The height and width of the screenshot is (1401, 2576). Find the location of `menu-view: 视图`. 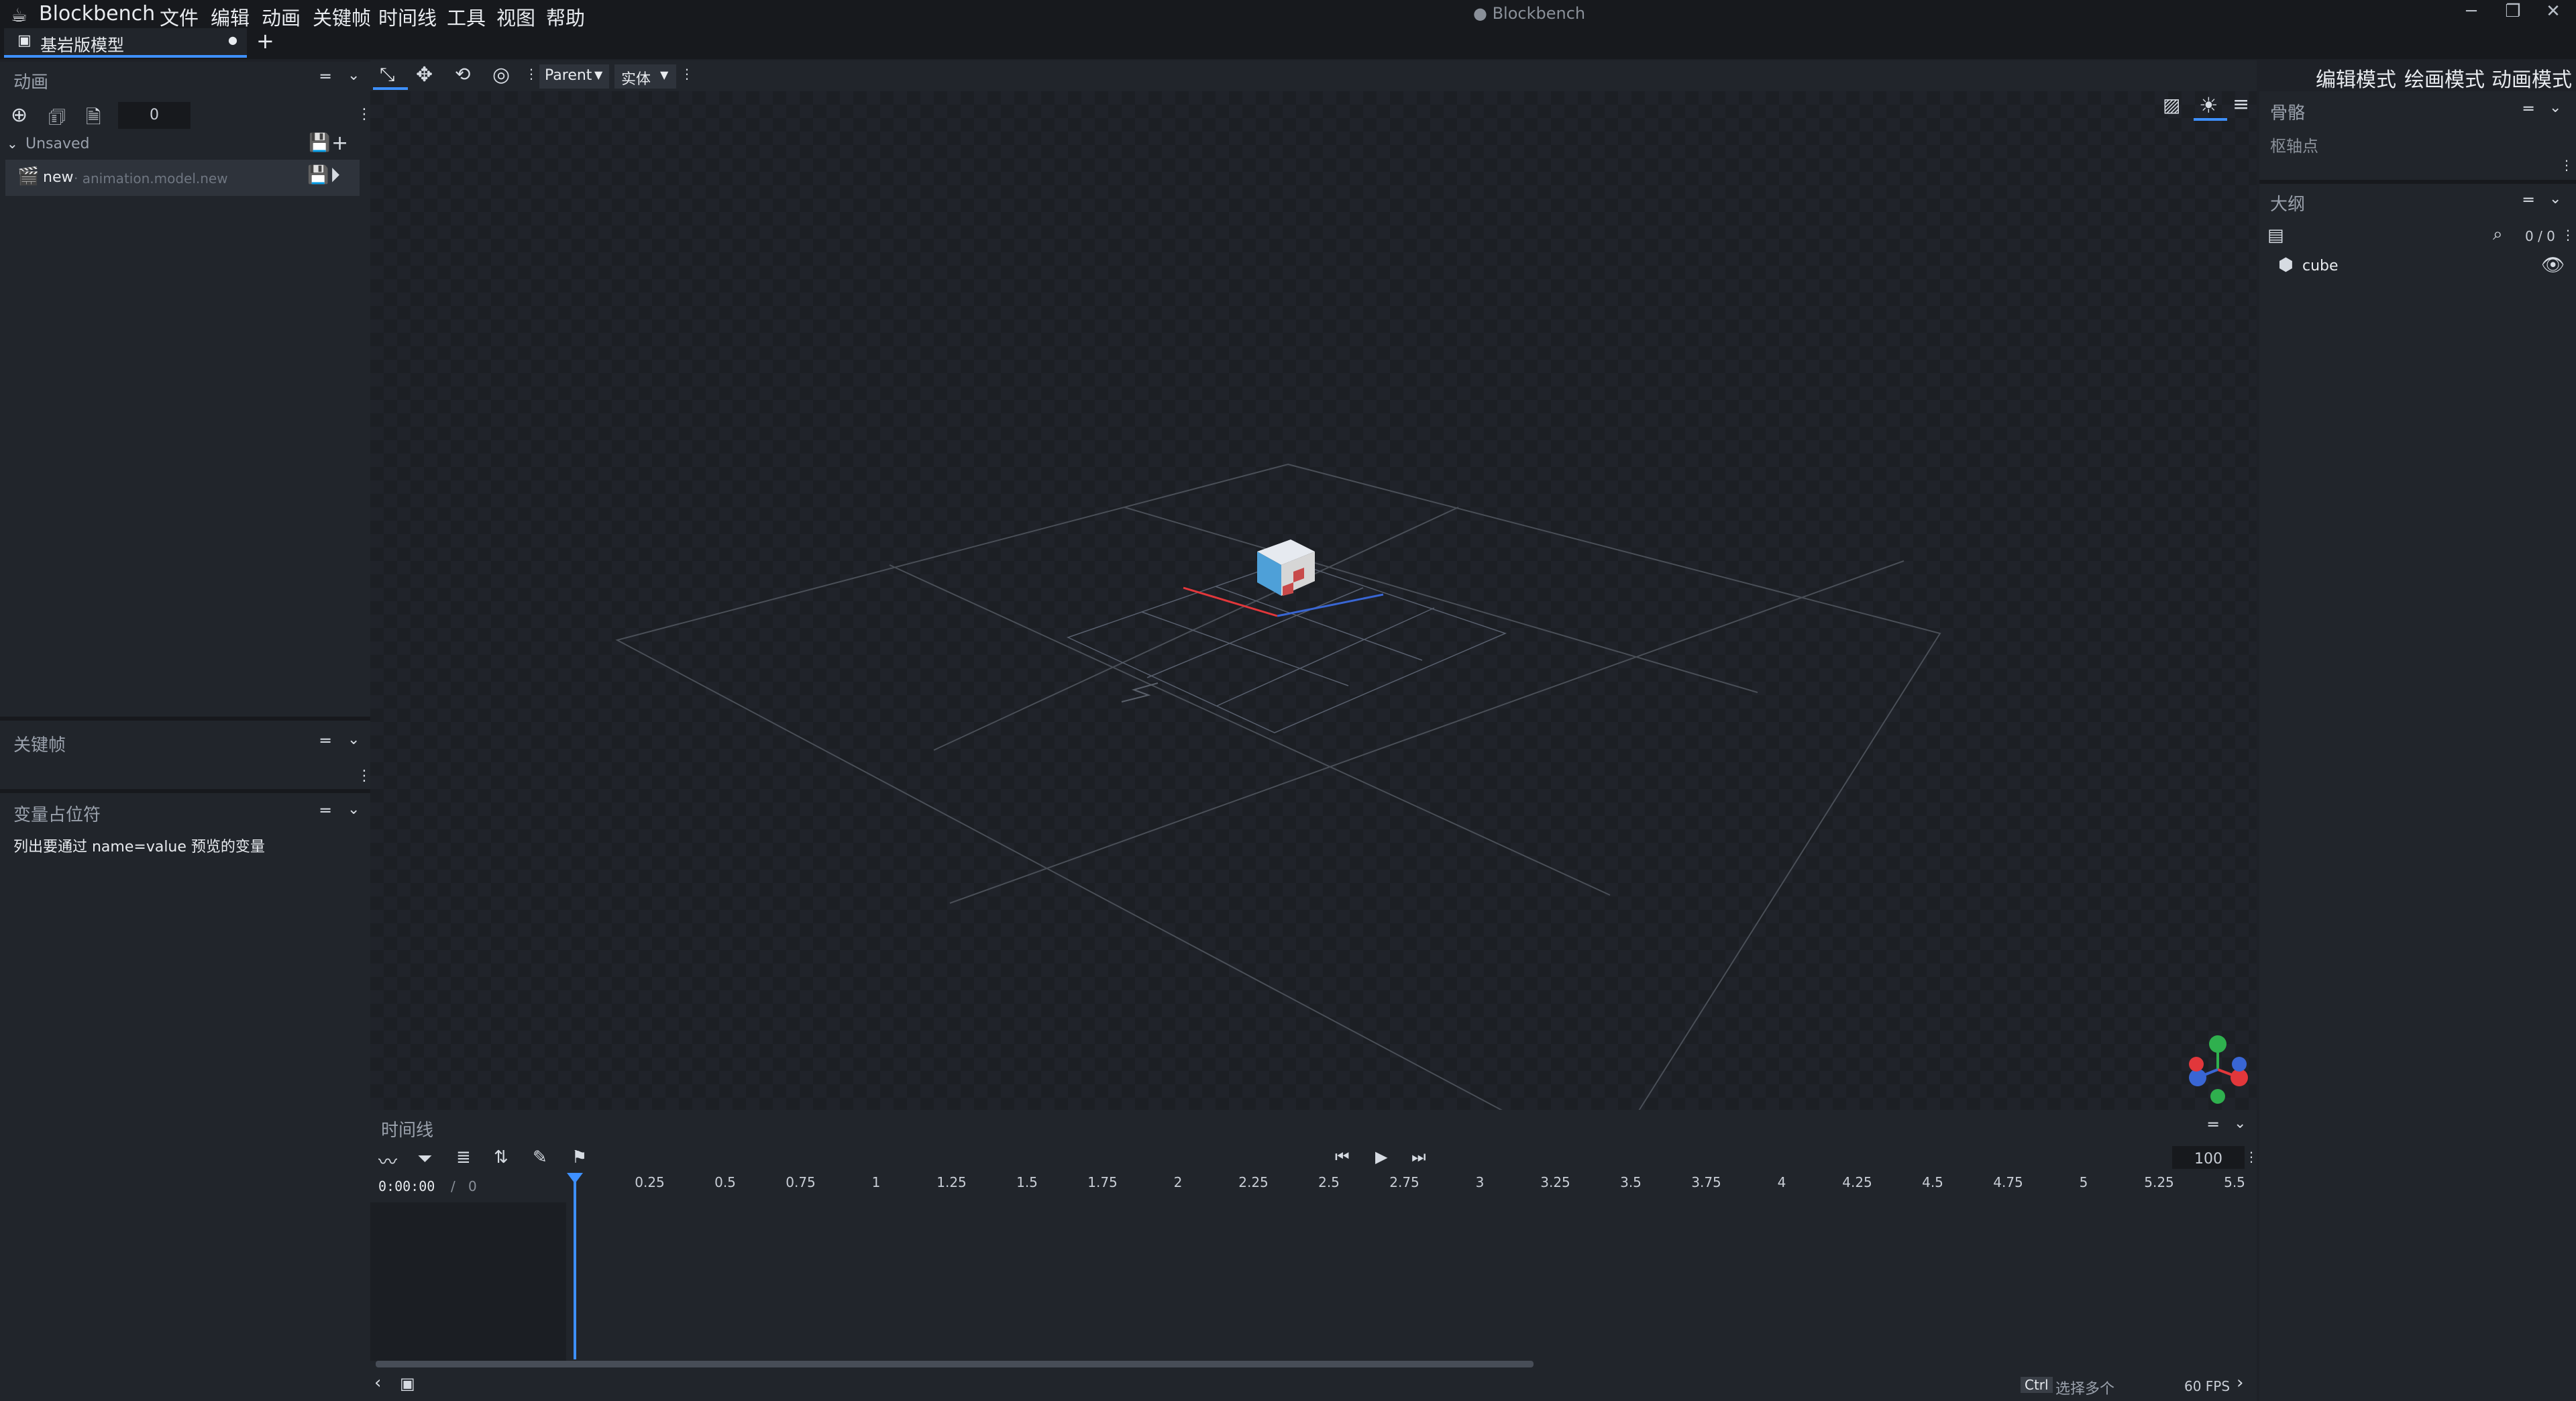

menu-view: 视图 is located at coordinates (515, 17).